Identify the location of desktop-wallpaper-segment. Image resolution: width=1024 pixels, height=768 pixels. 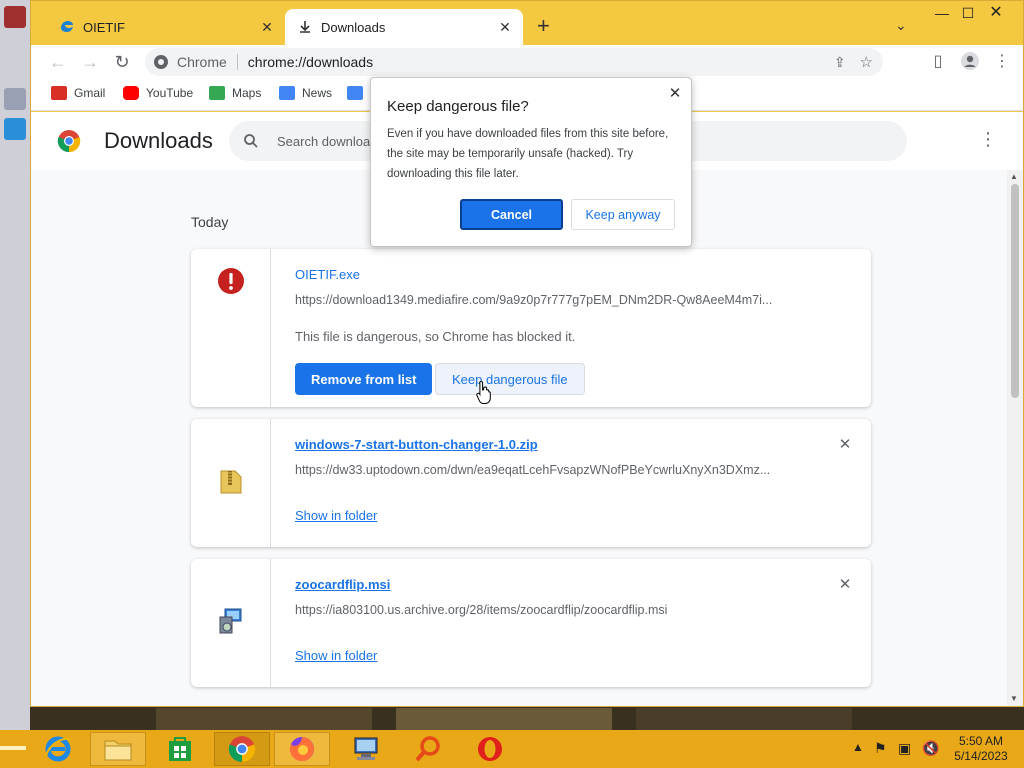
(744, 719).